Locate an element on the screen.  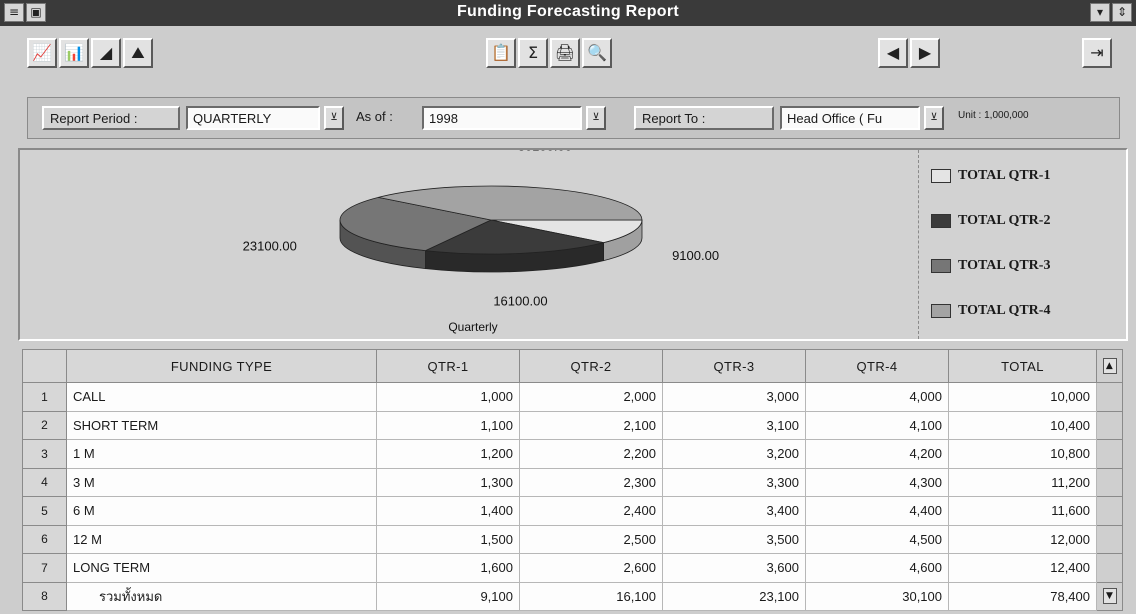
qtr-2-cell: 2,100 is located at coordinates (591, 425).